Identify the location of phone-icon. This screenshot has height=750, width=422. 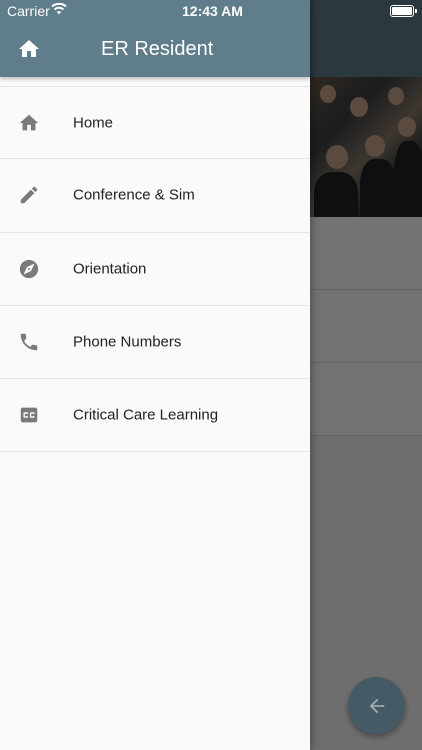
(29, 342).